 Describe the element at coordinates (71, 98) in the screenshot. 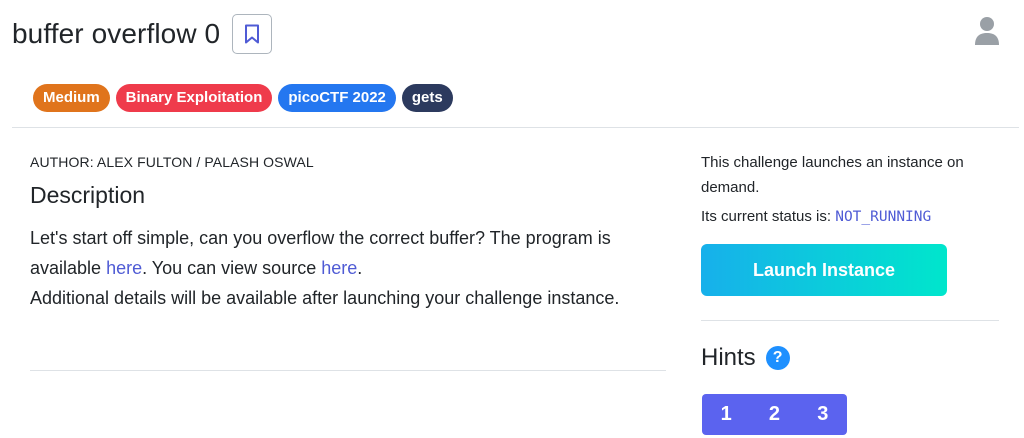

I see `tag-difficulty: Medium` at that location.